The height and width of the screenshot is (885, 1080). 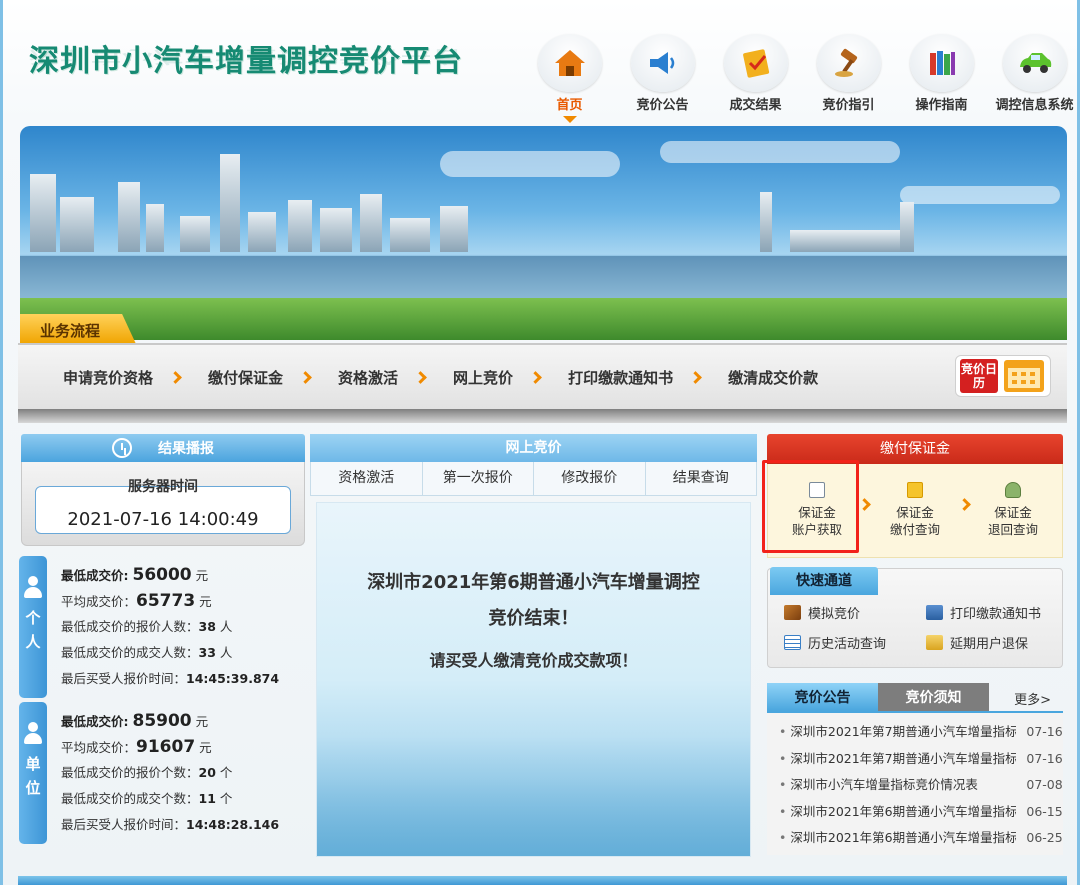 I want to click on company-last-time-label: 最后买受人报价时间：, so click(x=124, y=824).